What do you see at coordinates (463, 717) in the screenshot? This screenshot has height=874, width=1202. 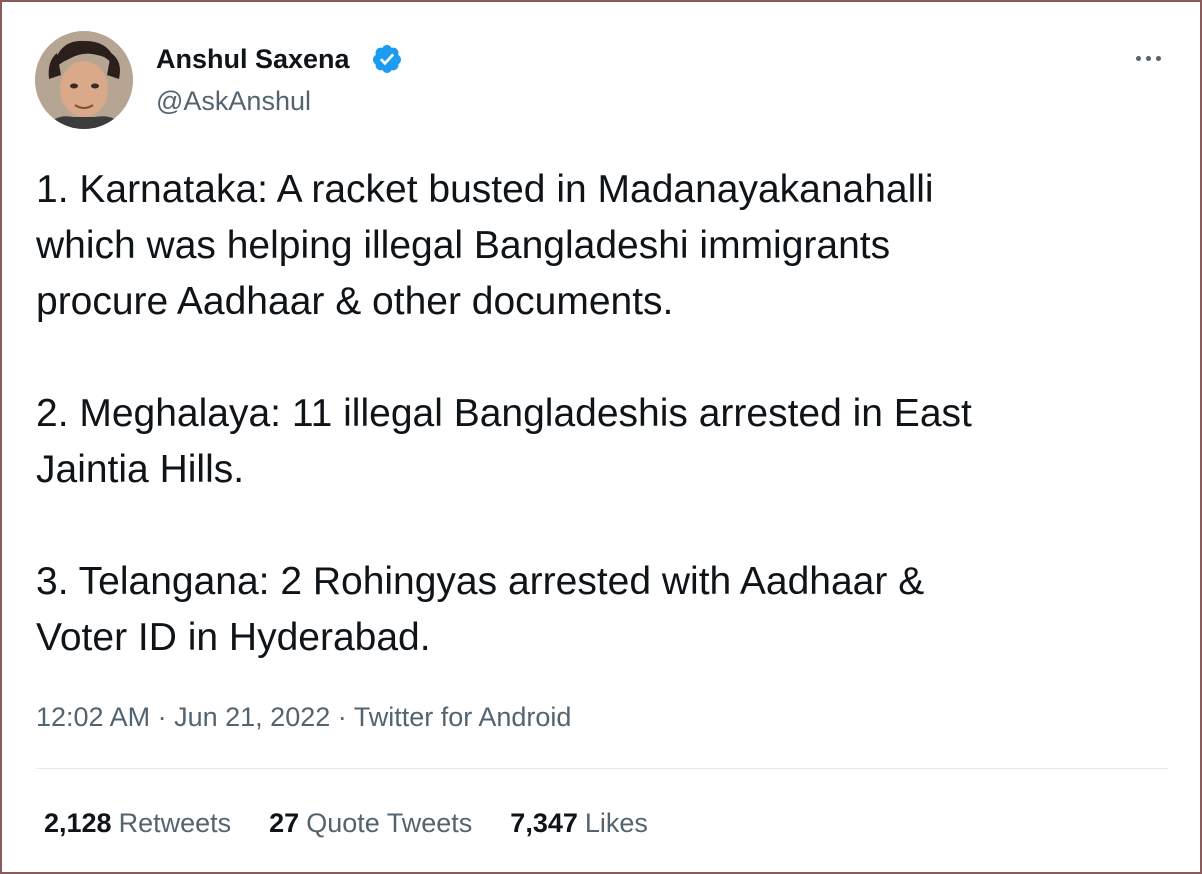 I see `tweet-source: Twitter for Android` at bounding box center [463, 717].